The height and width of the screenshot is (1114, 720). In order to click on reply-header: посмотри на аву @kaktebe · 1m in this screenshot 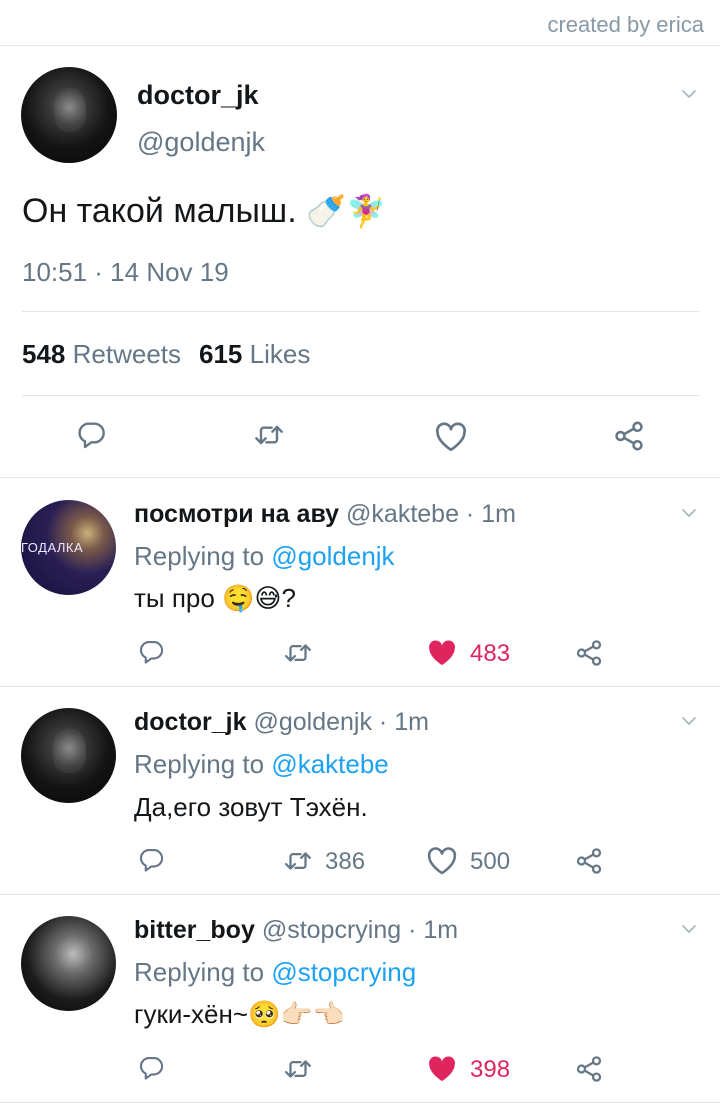, I will do `click(325, 514)`.